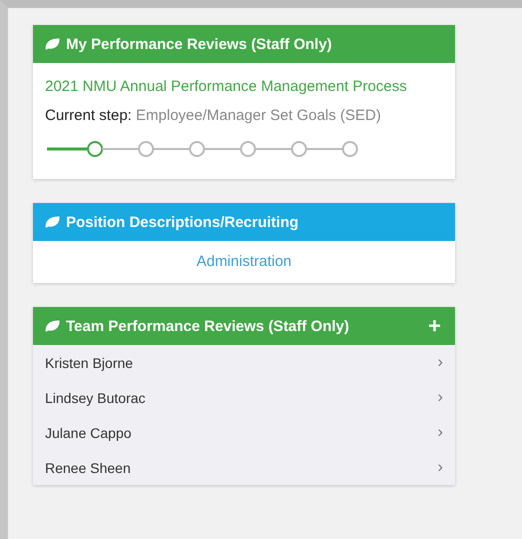 The height and width of the screenshot is (539, 522). What do you see at coordinates (89, 362) in the screenshot?
I see `person-name: Kristen Bjorne` at bounding box center [89, 362].